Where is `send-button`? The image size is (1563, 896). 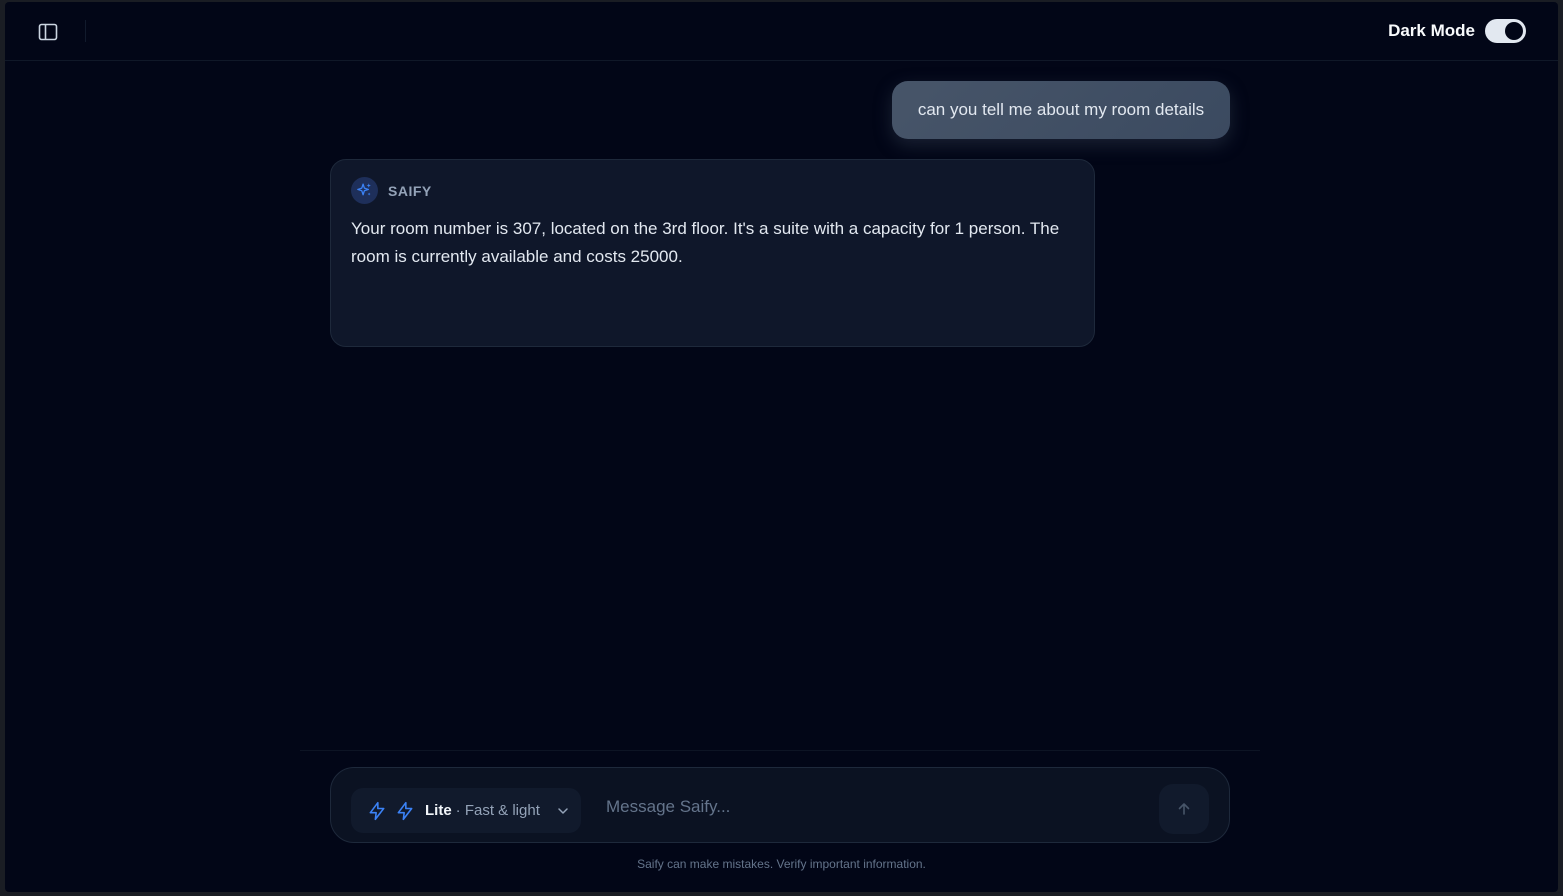
send-button is located at coordinates (1184, 809).